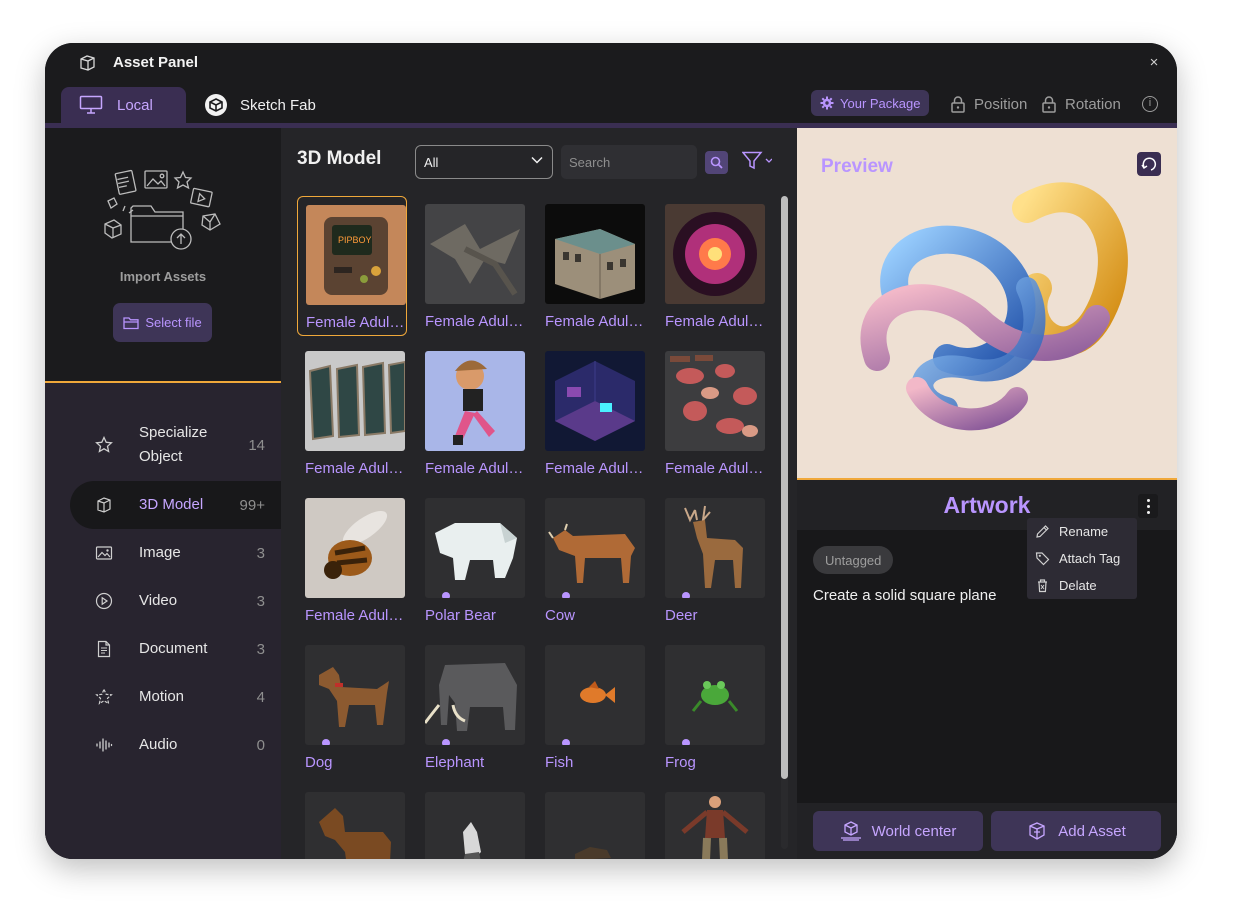 The height and width of the screenshot is (924, 1240). I want to click on model-card: PIPBOY Female Adult Character, so click(352, 266).